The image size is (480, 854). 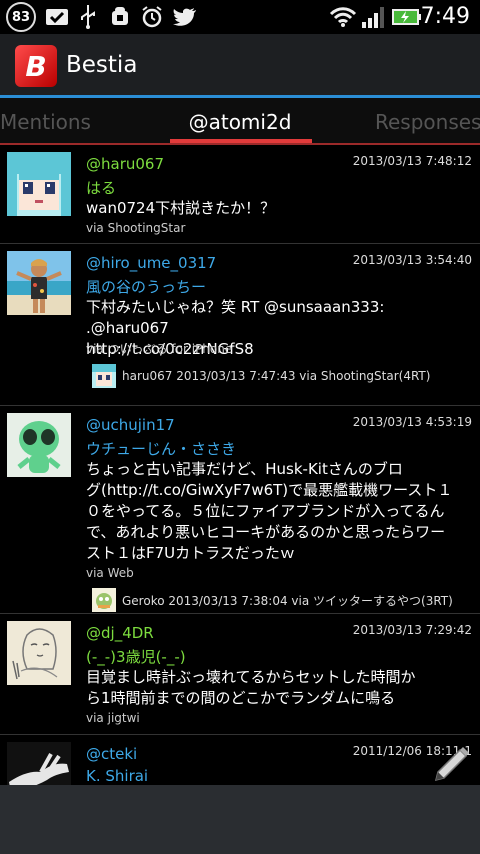 I want to click on tweet-handle: @haru067, so click(x=125, y=164).